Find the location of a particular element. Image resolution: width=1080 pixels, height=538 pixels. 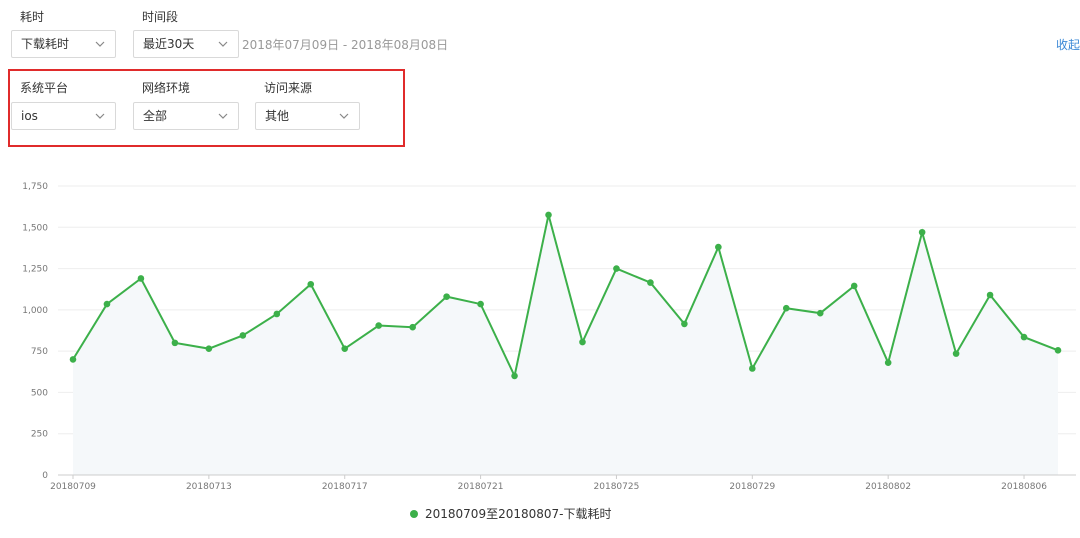

y-tick-label: 1,750 is located at coordinates (35, 187).